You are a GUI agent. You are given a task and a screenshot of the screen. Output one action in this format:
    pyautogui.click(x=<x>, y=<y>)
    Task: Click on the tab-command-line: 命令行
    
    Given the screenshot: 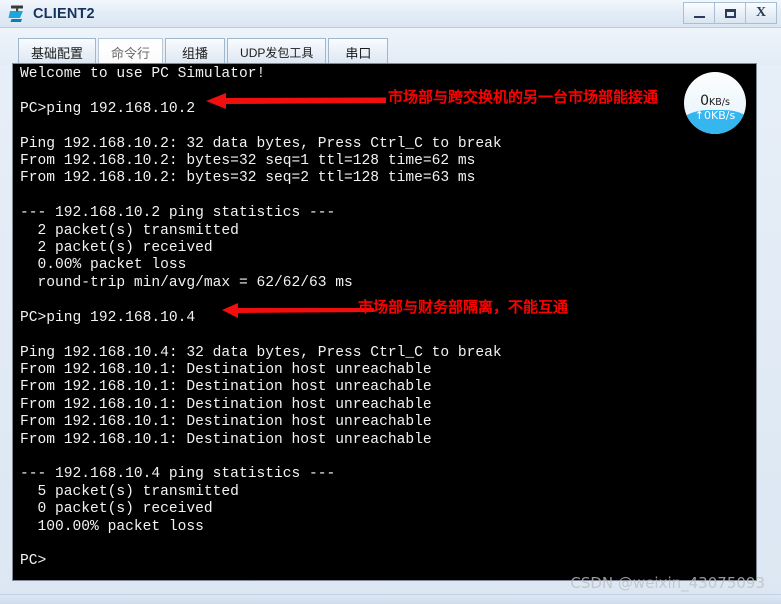 What is the action you would take?
    pyautogui.click(x=131, y=51)
    